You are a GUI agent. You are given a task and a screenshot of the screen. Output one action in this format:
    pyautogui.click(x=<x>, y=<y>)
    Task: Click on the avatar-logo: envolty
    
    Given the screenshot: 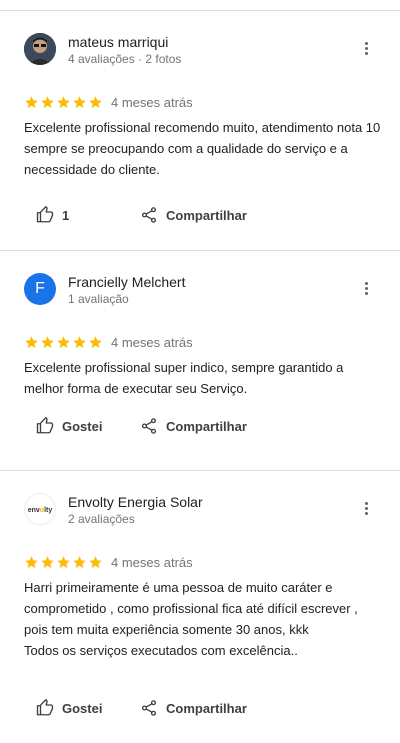 What is the action you would take?
    pyautogui.click(x=40, y=509)
    